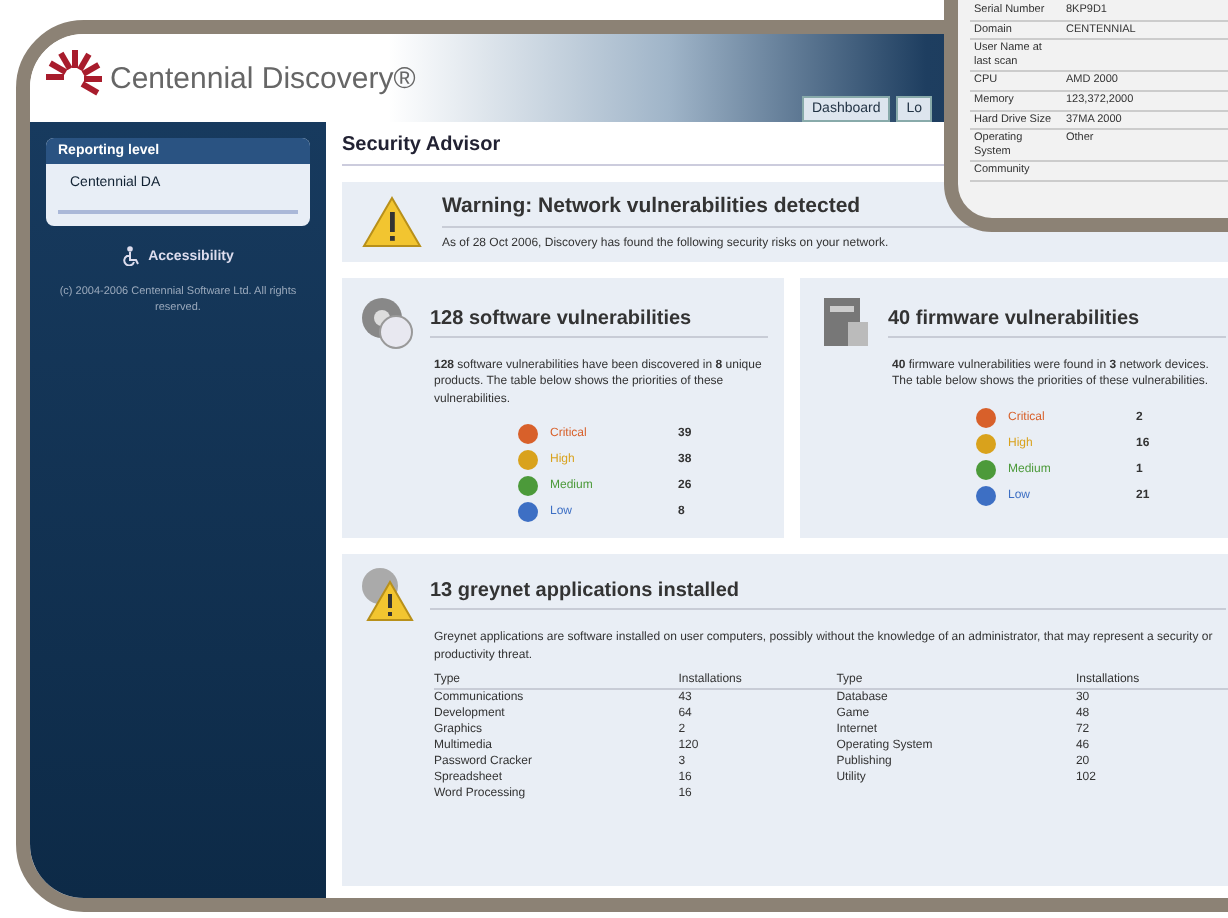  What do you see at coordinates (1057, 322) in the screenshot?
I see `panel-title: 40 firmware vulnerabilities` at bounding box center [1057, 322].